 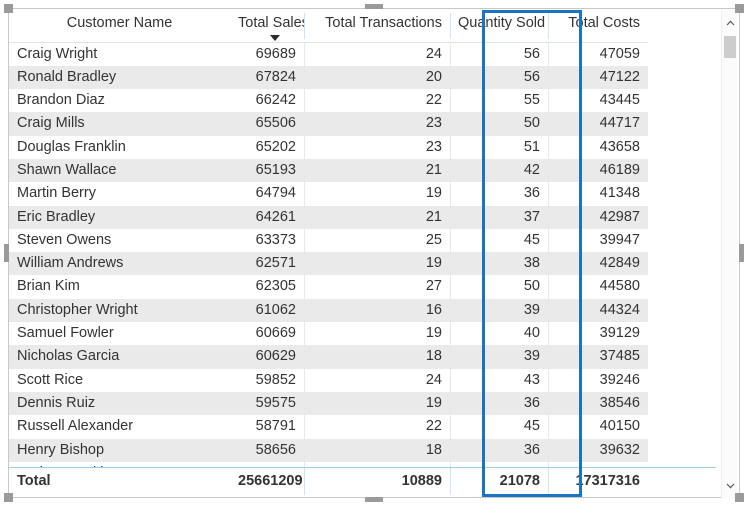 I want to click on table-row: Russell Alexander 58791 22 45 40150, so click(x=328, y=427).